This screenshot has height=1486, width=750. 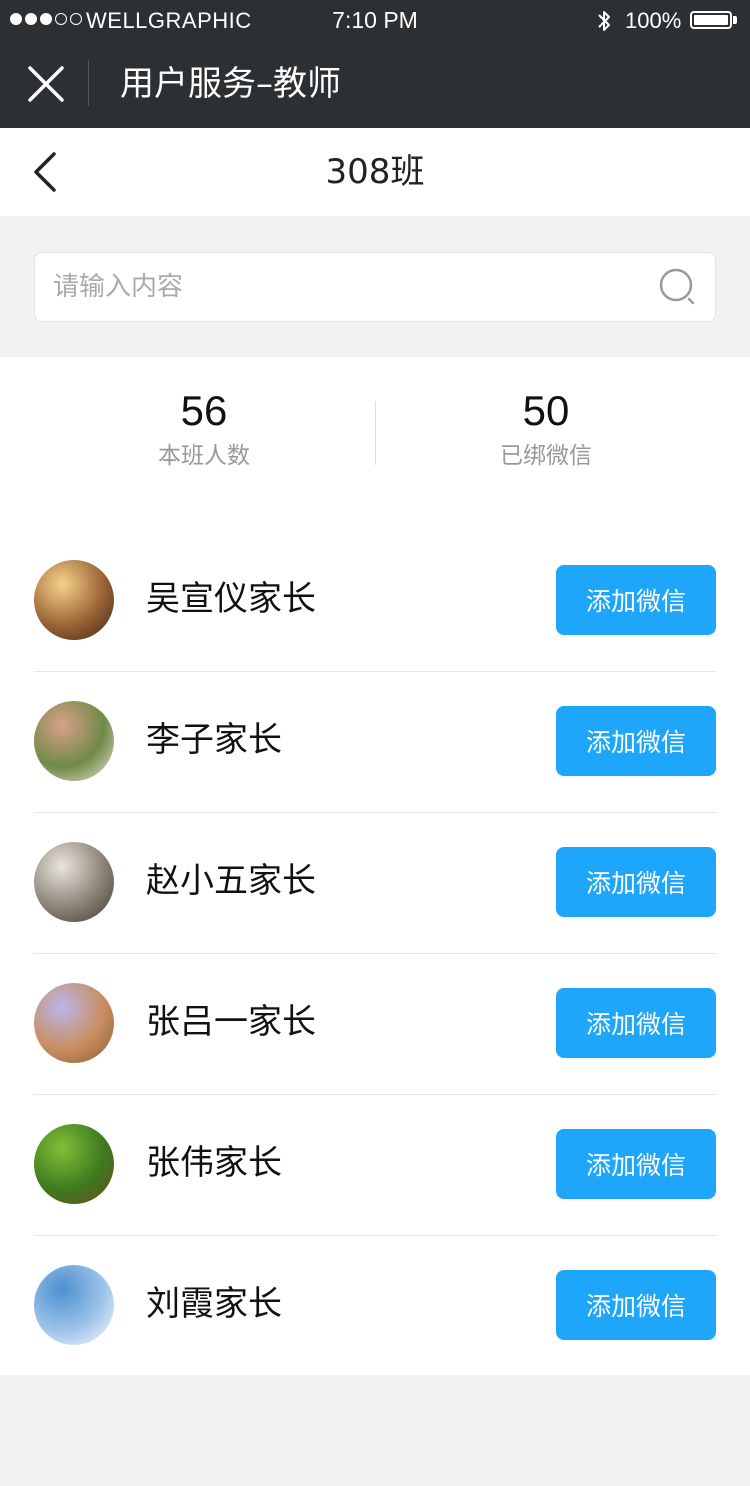 What do you see at coordinates (546, 410) in the screenshot?
I see `bound-wechat-count: 50` at bounding box center [546, 410].